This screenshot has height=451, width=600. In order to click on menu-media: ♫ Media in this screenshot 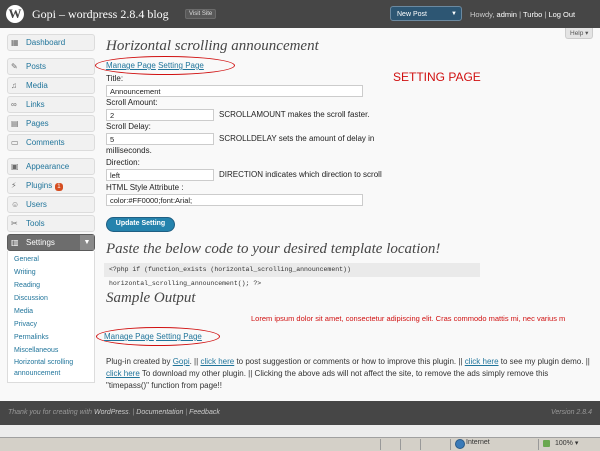, I will do `click(51, 85)`.